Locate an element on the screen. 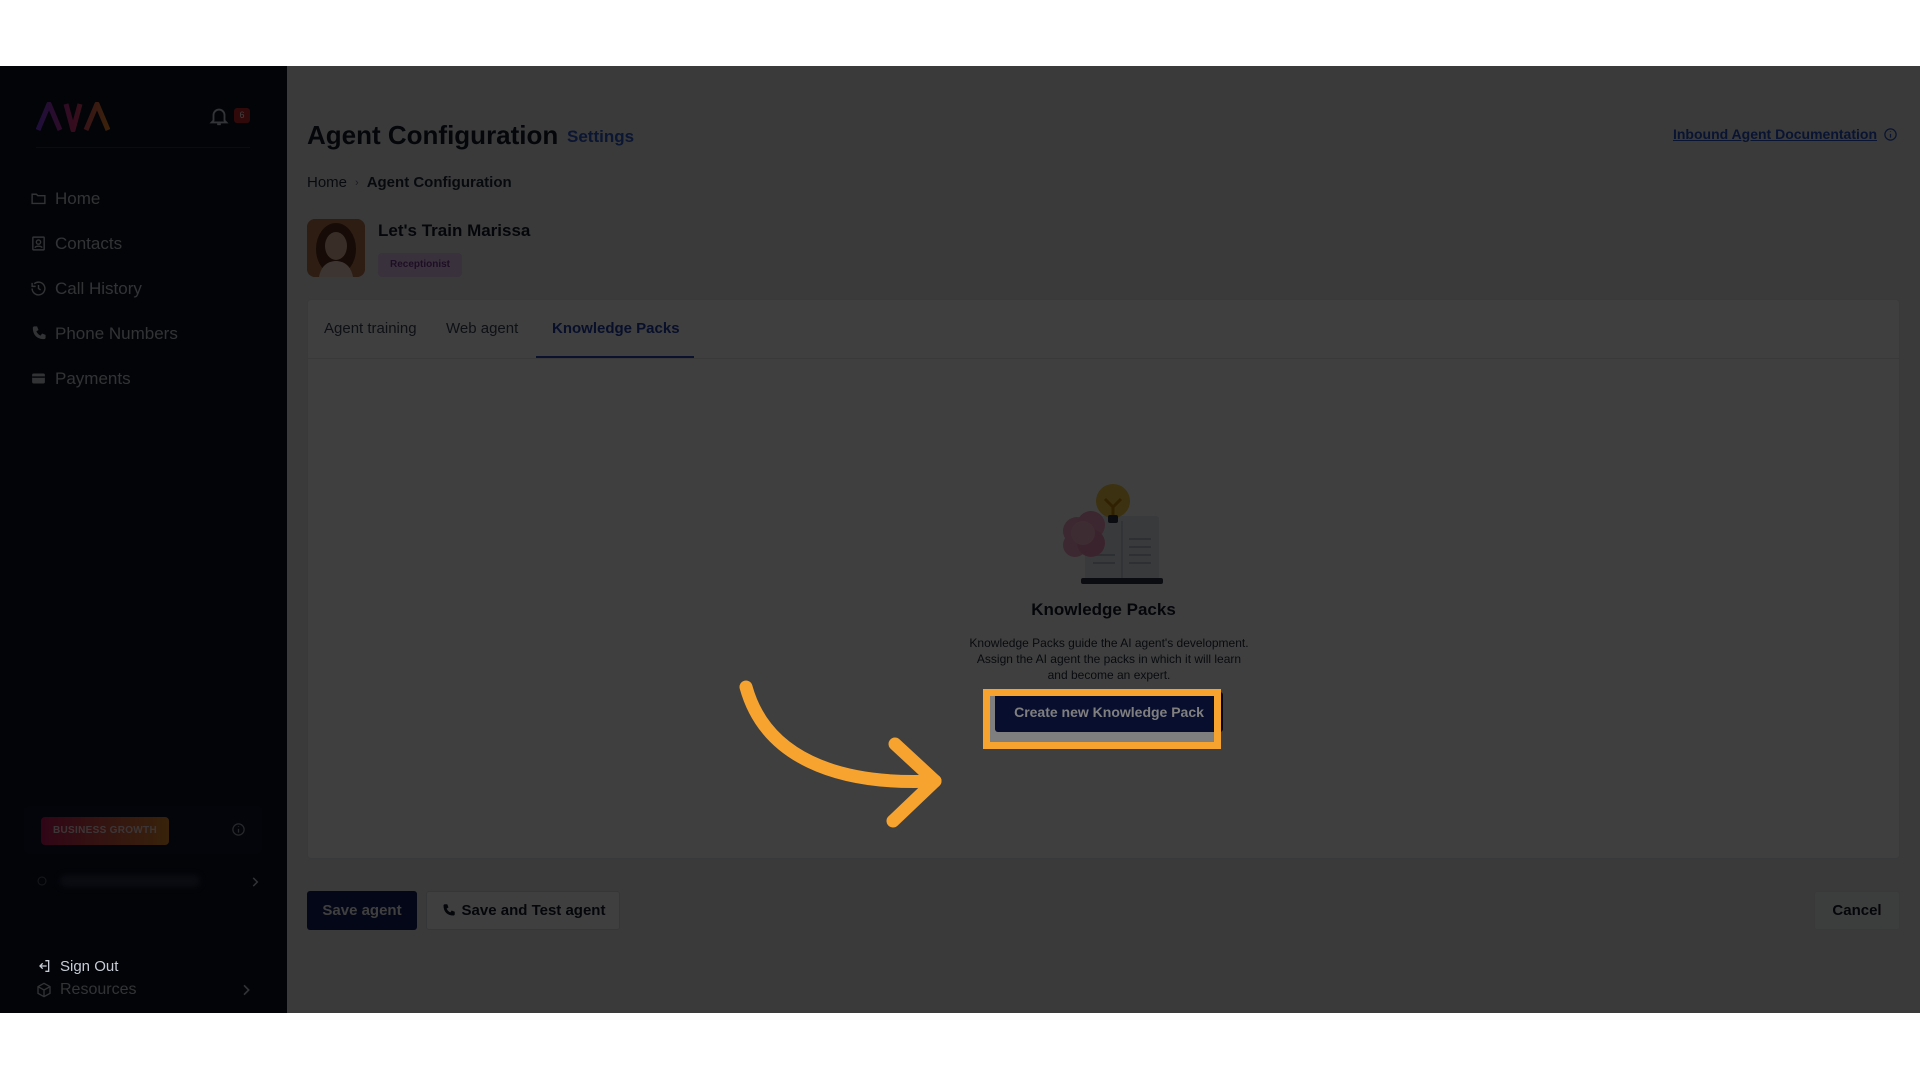 The width and height of the screenshot is (1920, 1080). sign-out-label: Sign Out is located at coordinates (89, 966).